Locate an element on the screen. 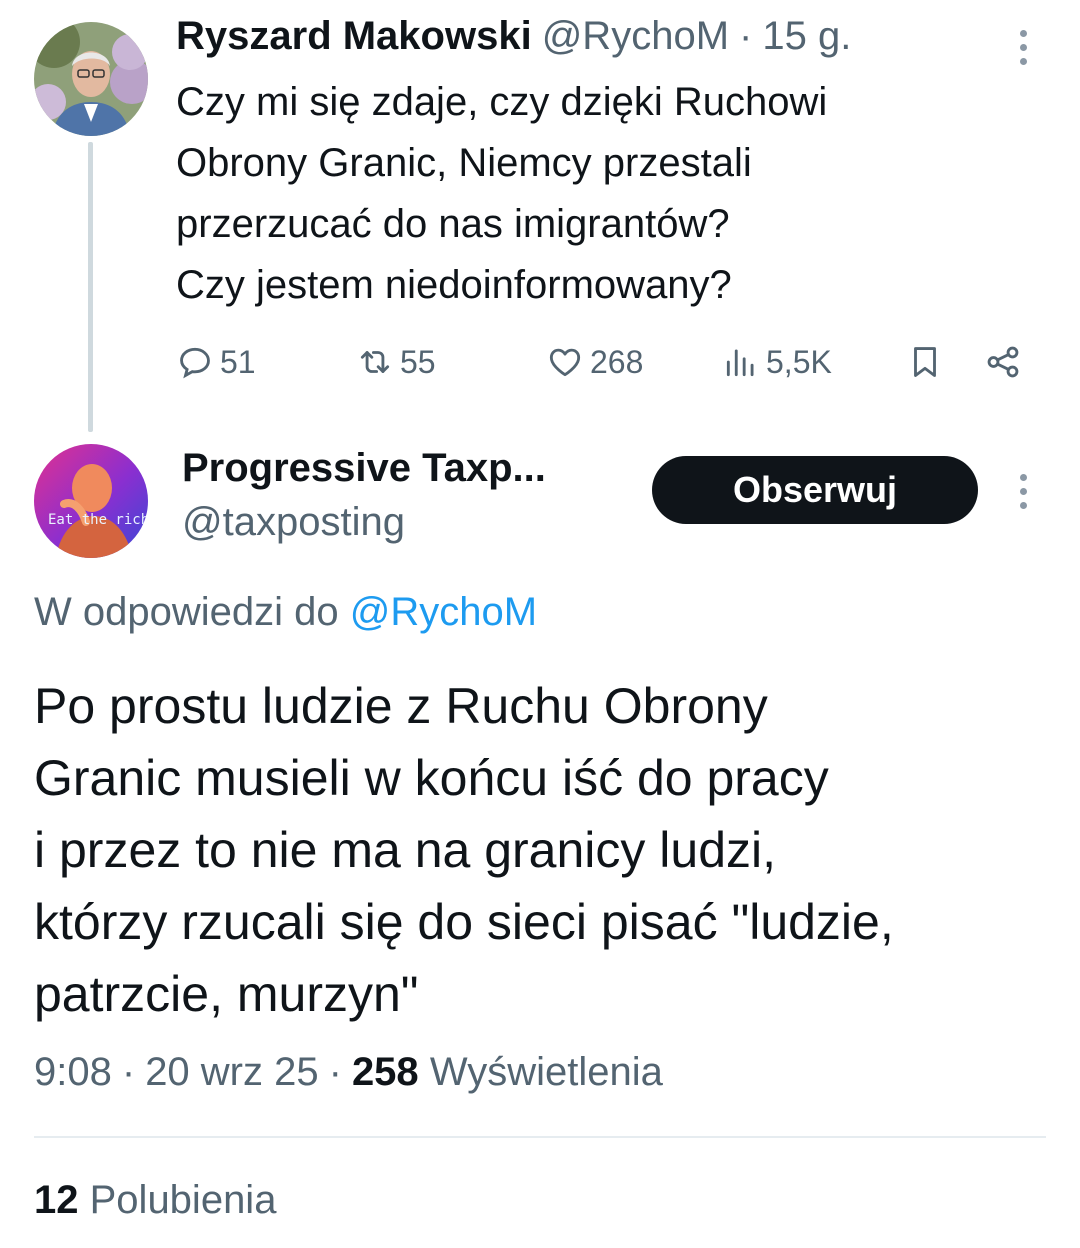  replying-to: W odpowiedzi do @RychoM is located at coordinates (285, 612).